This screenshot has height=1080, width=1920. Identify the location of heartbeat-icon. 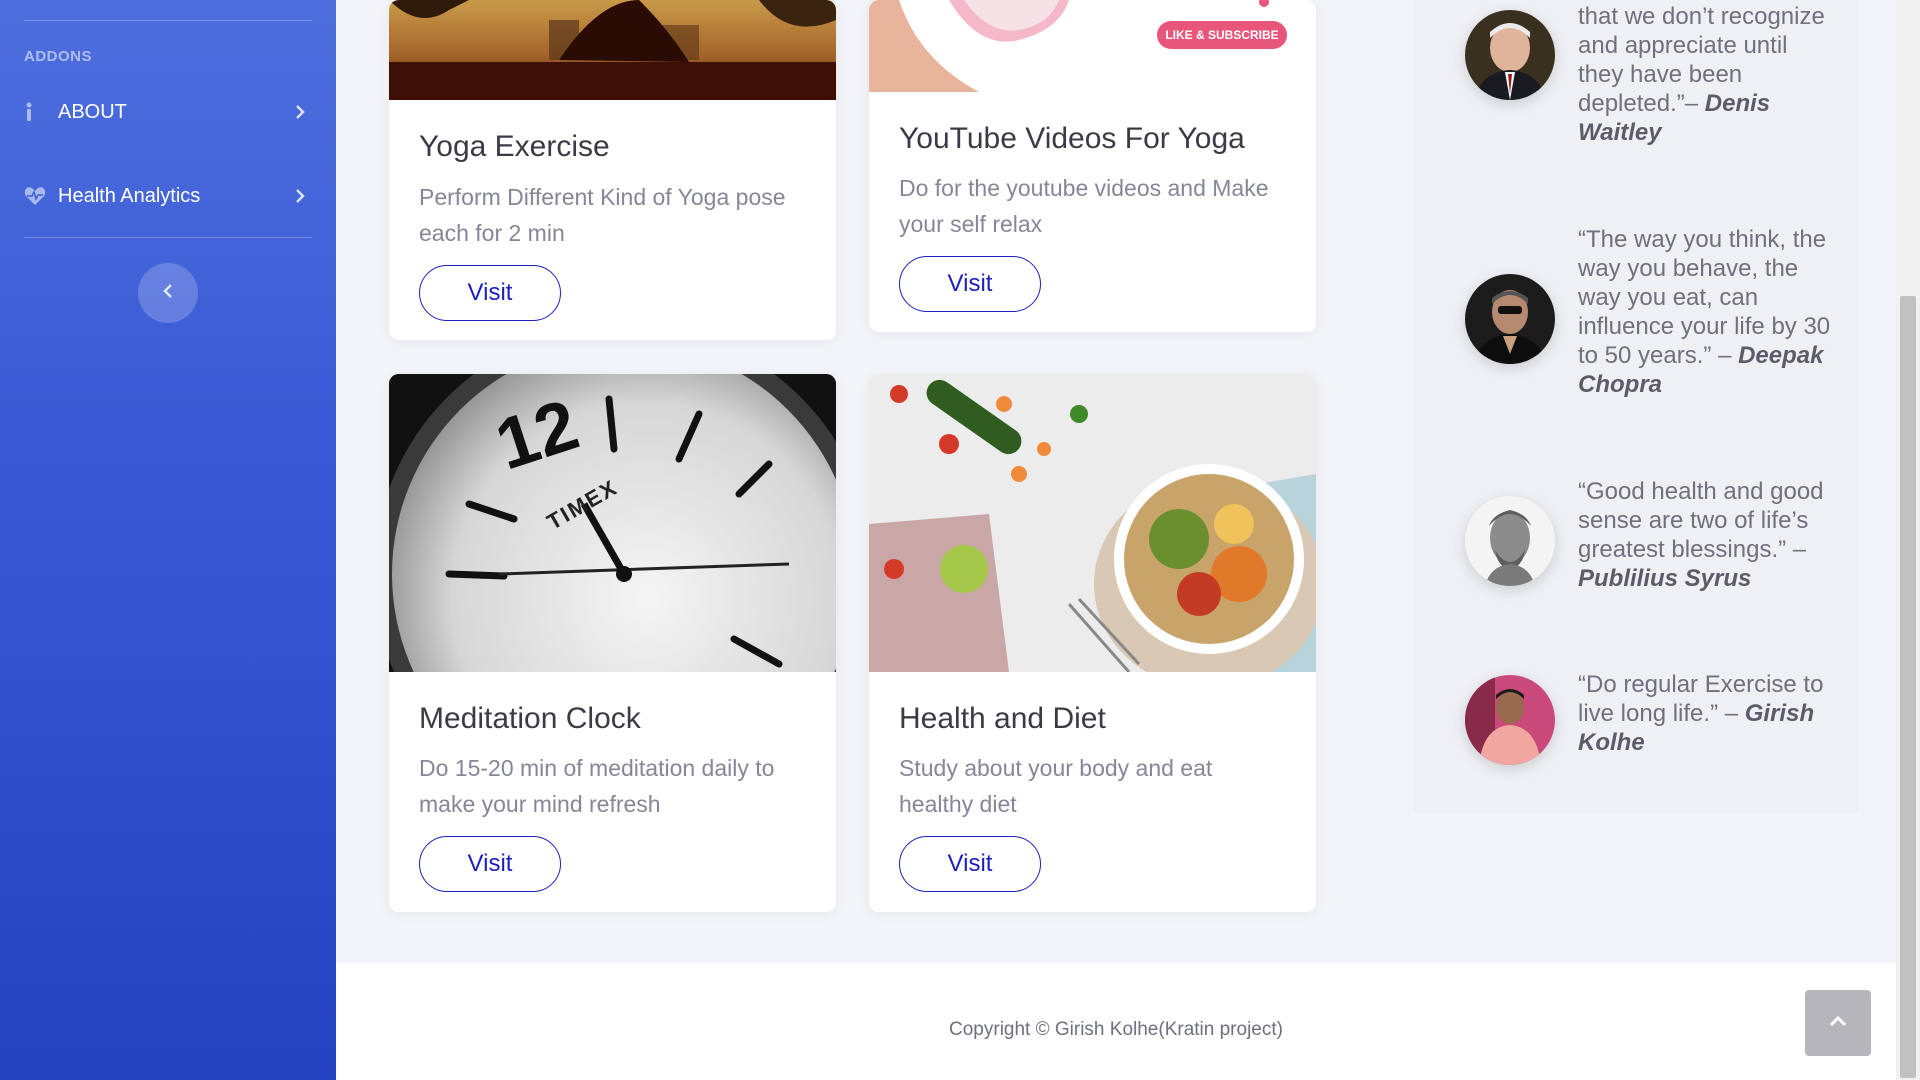
(41, 196).